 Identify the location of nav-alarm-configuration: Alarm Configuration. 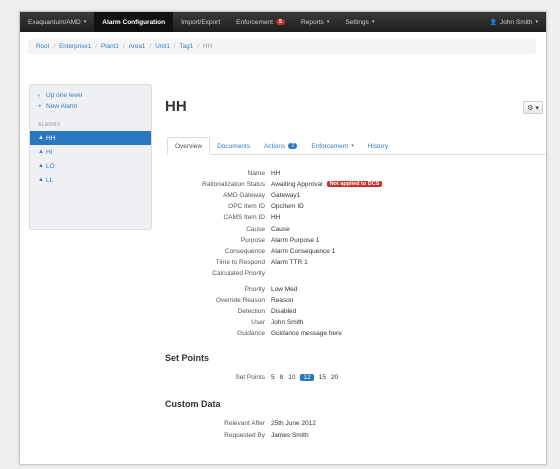
(134, 22).